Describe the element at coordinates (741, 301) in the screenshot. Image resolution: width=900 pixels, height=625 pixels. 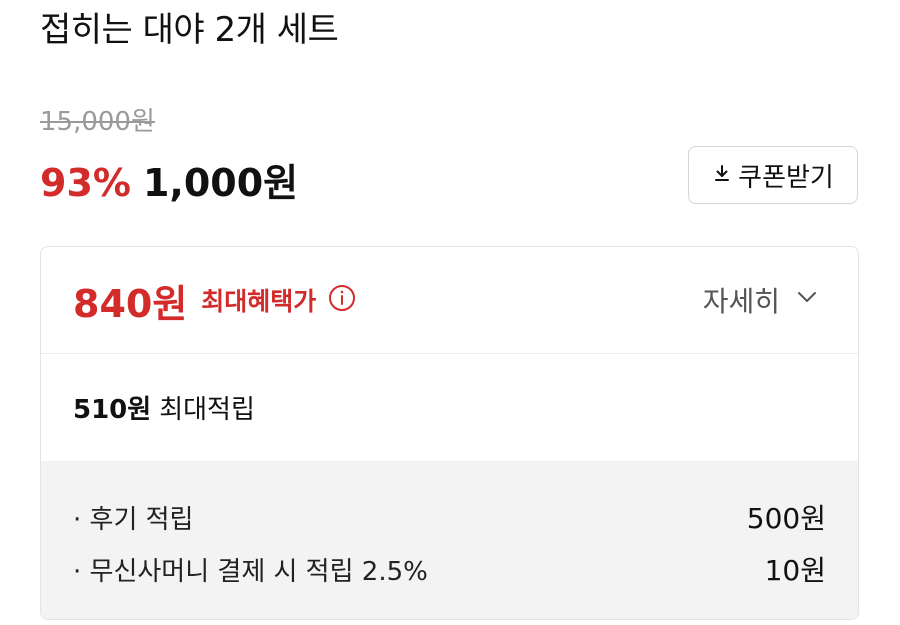
I see `detail-toggle-label: 자세히` at that location.